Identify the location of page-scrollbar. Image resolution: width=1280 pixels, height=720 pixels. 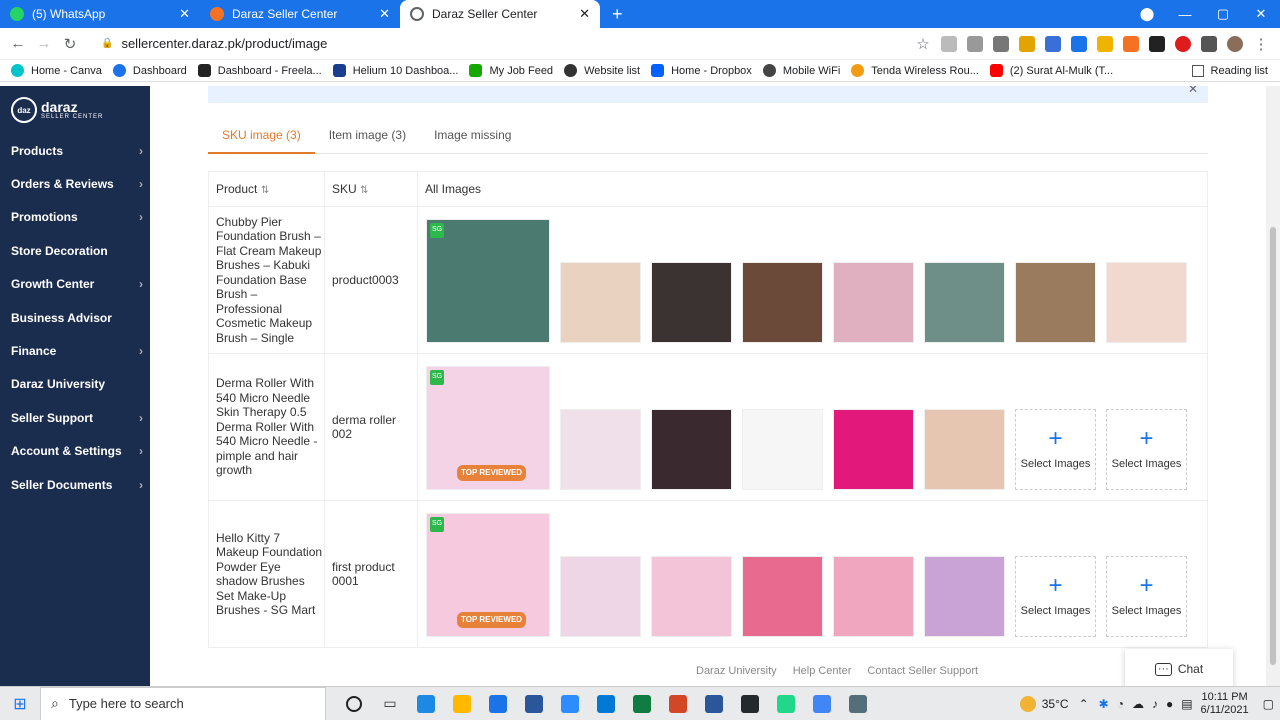
(1273, 386).